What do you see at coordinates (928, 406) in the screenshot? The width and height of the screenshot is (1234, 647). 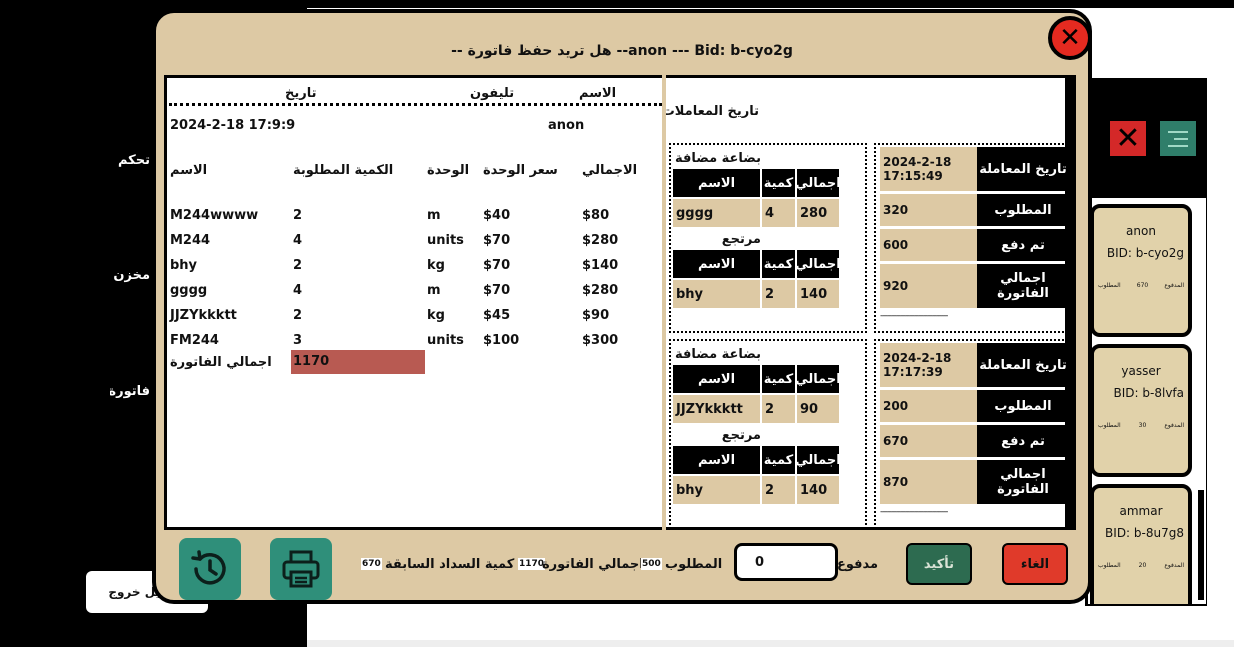 I see `tx-due: 200` at bounding box center [928, 406].